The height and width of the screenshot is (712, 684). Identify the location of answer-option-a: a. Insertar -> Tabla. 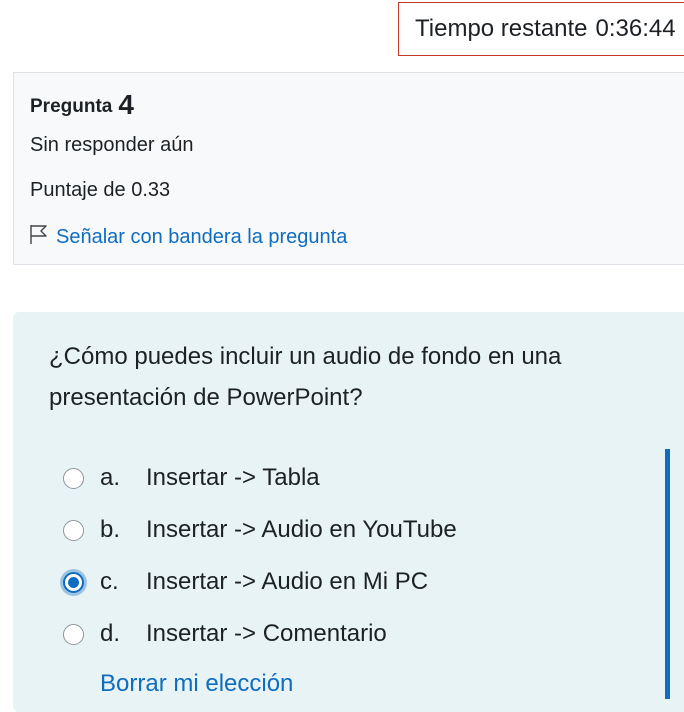
(260, 478).